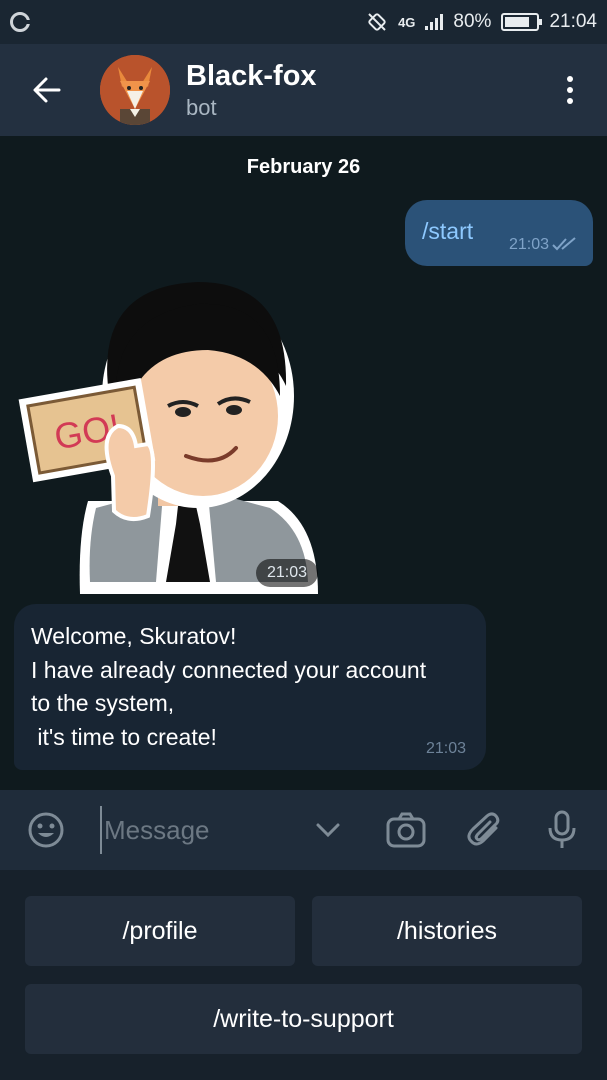  What do you see at coordinates (447, 931) in the screenshot?
I see `keyboard-button-histories: /histories` at bounding box center [447, 931].